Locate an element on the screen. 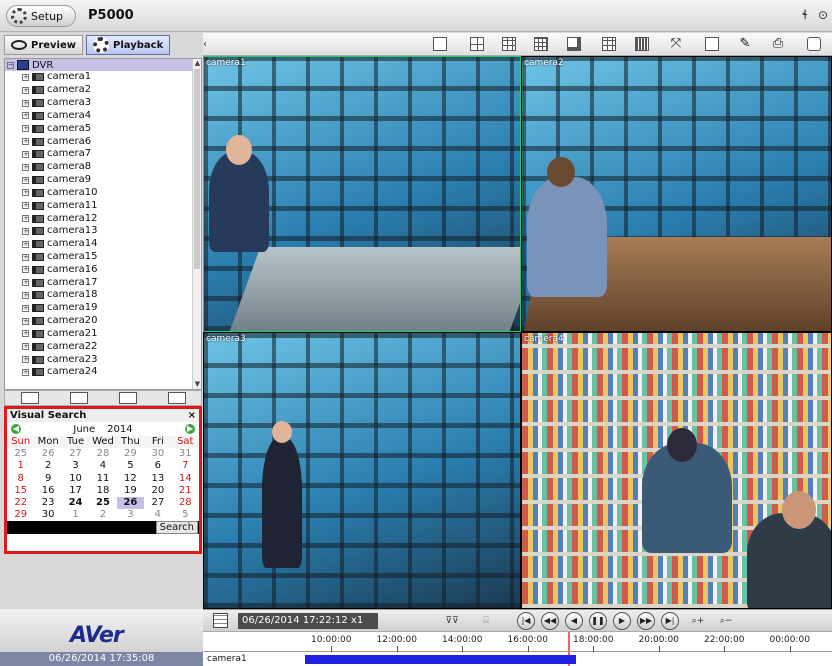 This screenshot has width=832, height=666. month-select: June is located at coordinates (84, 429).